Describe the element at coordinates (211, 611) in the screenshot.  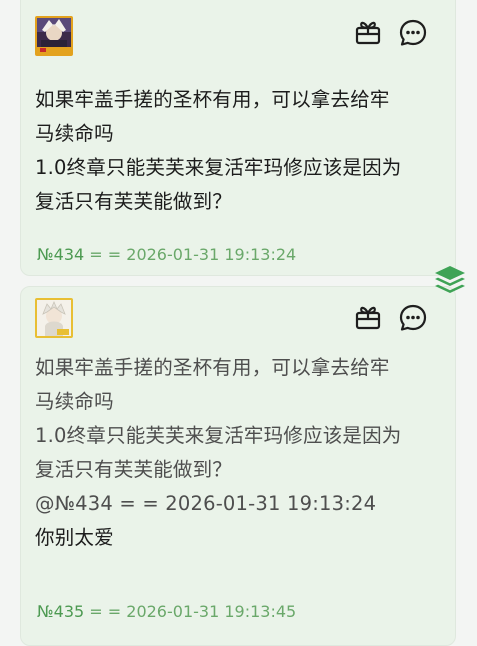
I see `post-timestamp: 2026-01-31 19:13:45` at that location.